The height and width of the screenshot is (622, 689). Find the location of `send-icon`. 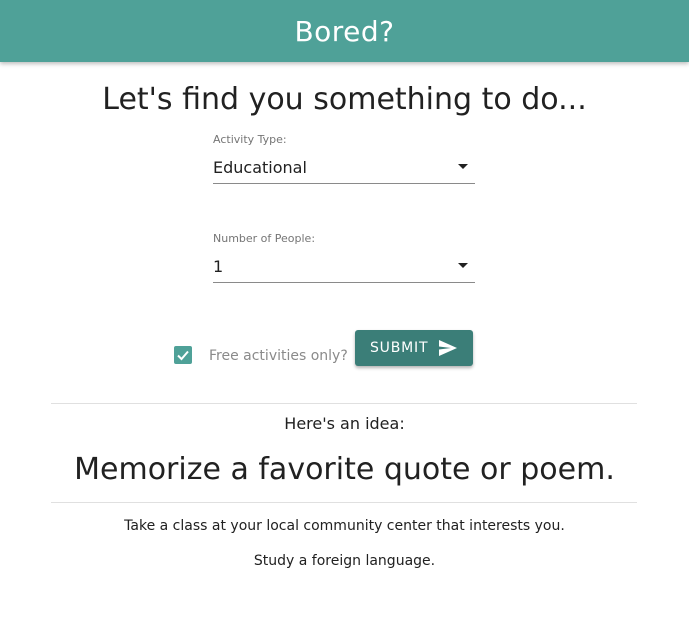

send-icon is located at coordinates (448, 348).